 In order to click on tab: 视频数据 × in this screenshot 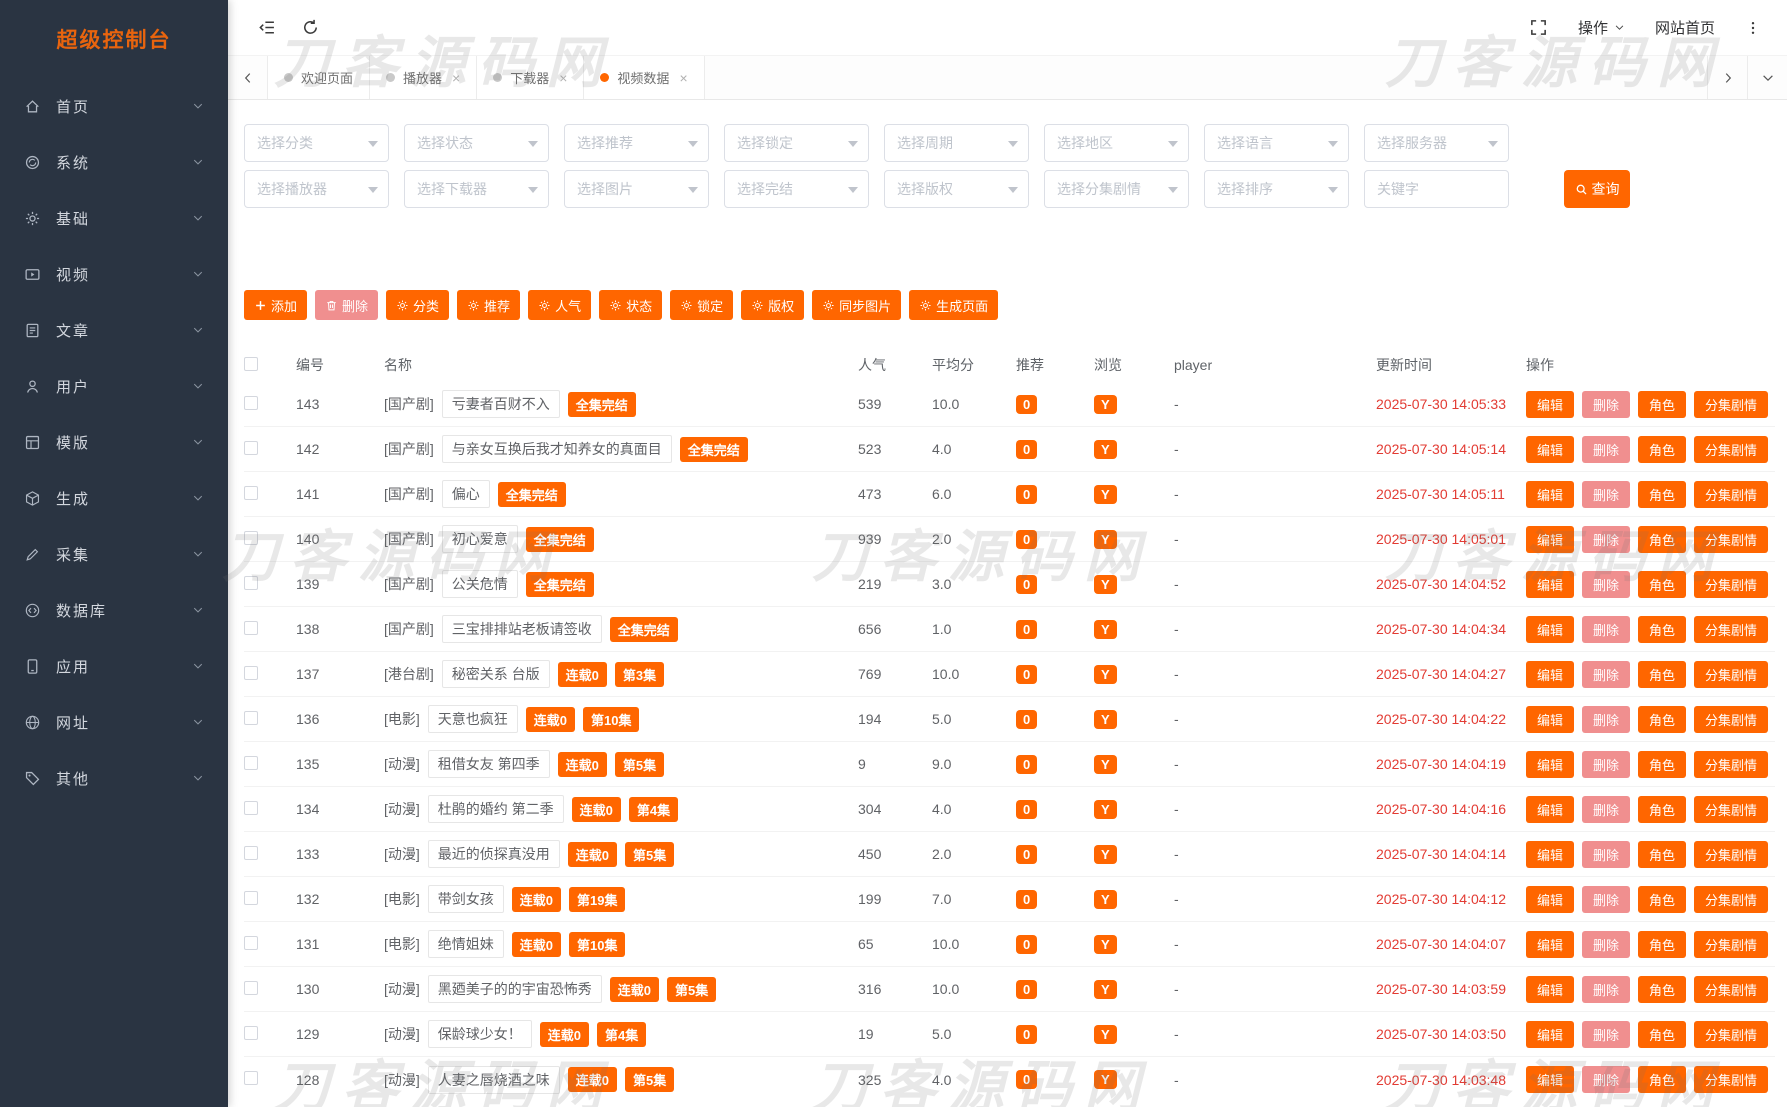, I will do `click(644, 77)`.